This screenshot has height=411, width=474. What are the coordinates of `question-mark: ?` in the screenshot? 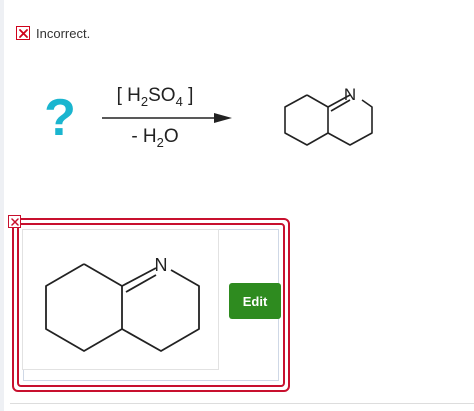 It's located at (60, 118).